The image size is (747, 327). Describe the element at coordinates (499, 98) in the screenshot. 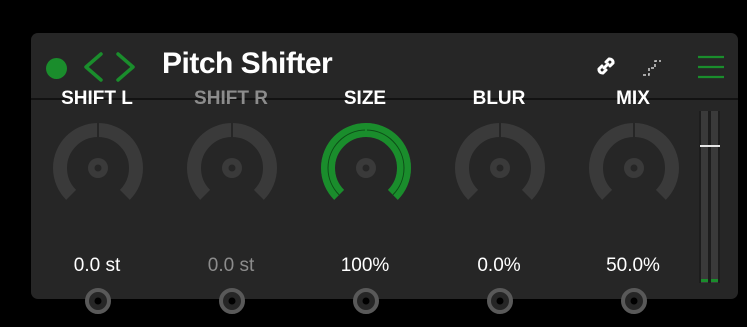

I see `knob-label-blur: BLUR` at that location.